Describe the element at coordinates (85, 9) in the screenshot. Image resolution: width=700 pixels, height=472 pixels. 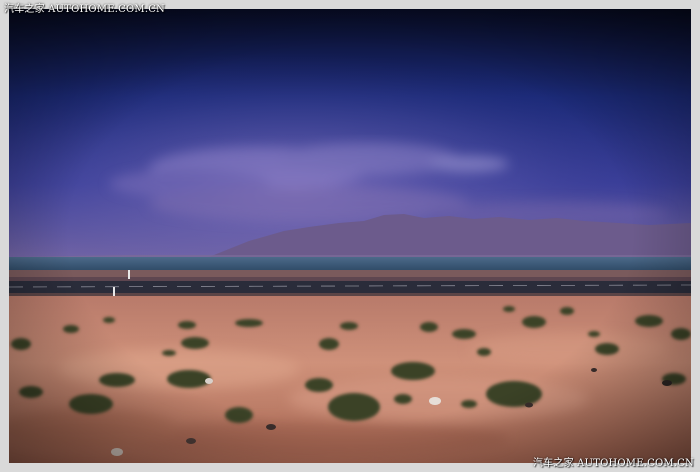
I see `watermark-top-left: 汽车之家 AUTOHOME.COM.CN` at that location.